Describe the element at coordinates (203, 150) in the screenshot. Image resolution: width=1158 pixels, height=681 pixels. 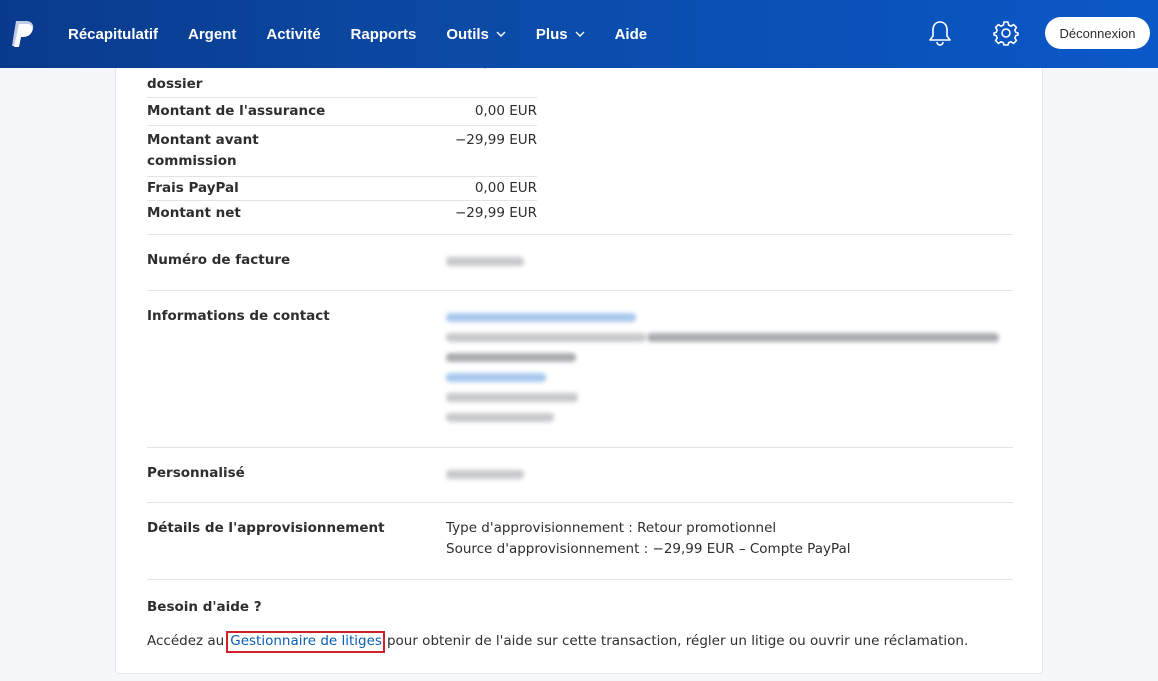
I see `amount-label: Montant avant commission` at that location.